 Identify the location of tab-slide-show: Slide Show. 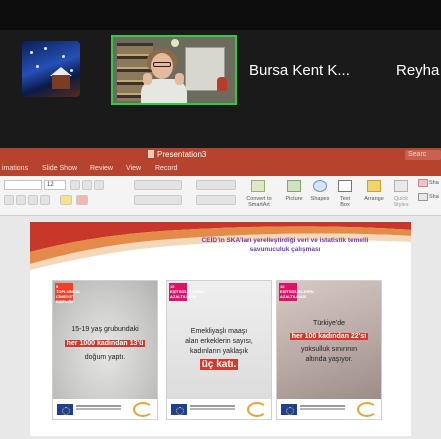
(59, 169).